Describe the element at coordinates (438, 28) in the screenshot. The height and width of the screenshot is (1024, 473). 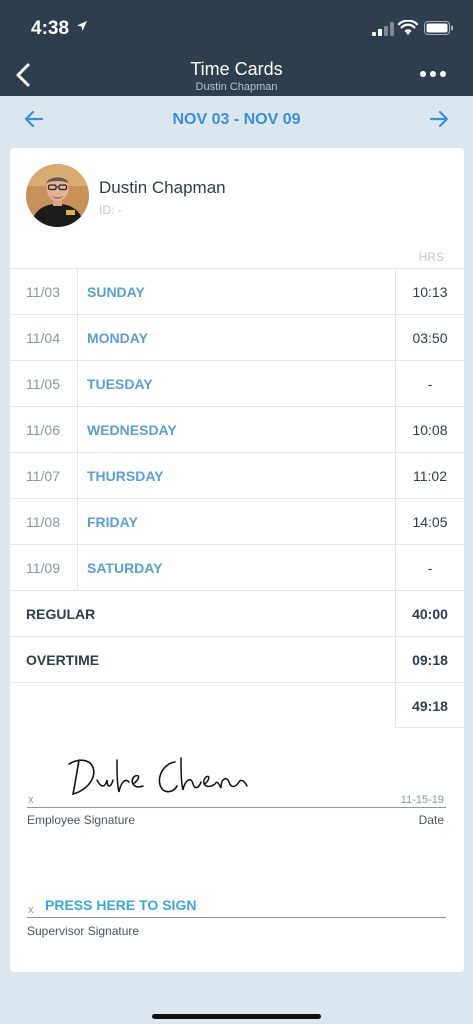
I see `battery-icon` at that location.